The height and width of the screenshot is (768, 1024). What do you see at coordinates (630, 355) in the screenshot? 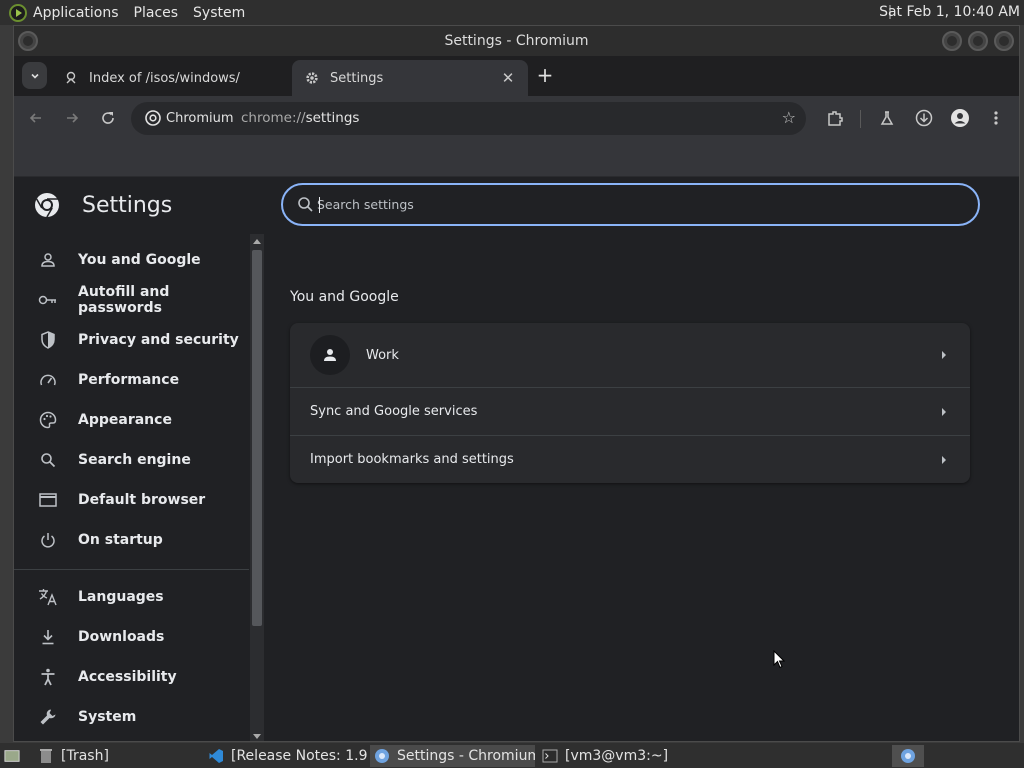
I see `profile-row-work: Work` at bounding box center [630, 355].